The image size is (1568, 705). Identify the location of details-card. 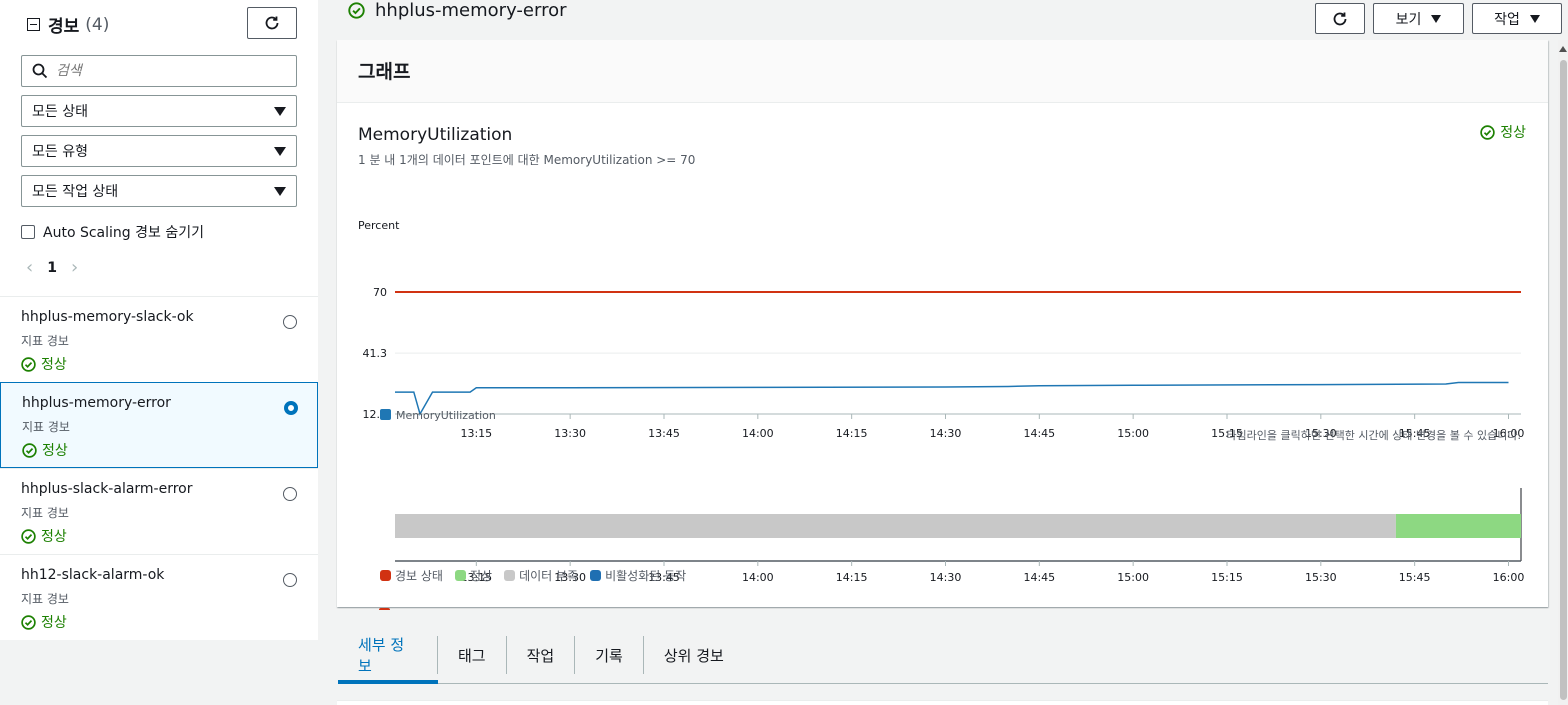
(942, 702).